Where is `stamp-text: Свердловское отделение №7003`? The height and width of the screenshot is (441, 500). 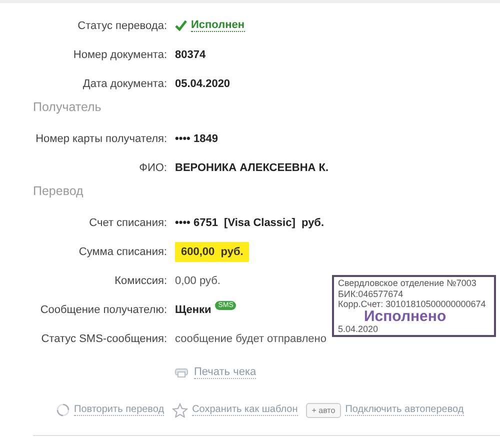
stamp-text: Свердловское отделение №7003 is located at coordinates (407, 283).